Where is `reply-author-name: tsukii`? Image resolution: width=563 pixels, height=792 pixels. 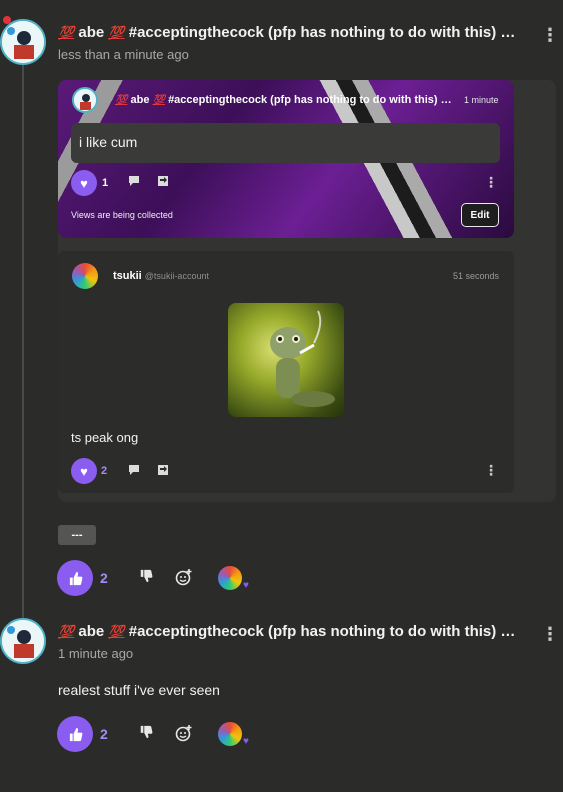
reply-author-name: tsukii is located at coordinates (127, 276).